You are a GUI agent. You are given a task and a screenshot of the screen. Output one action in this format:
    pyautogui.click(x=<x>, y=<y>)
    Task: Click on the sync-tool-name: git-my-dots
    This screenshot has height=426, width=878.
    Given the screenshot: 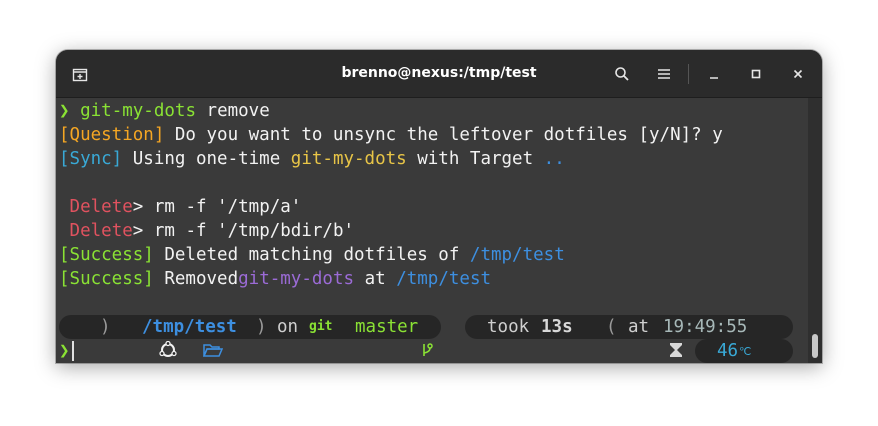 What is the action you would take?
    pyautogui.click(x=348, y=159)
    